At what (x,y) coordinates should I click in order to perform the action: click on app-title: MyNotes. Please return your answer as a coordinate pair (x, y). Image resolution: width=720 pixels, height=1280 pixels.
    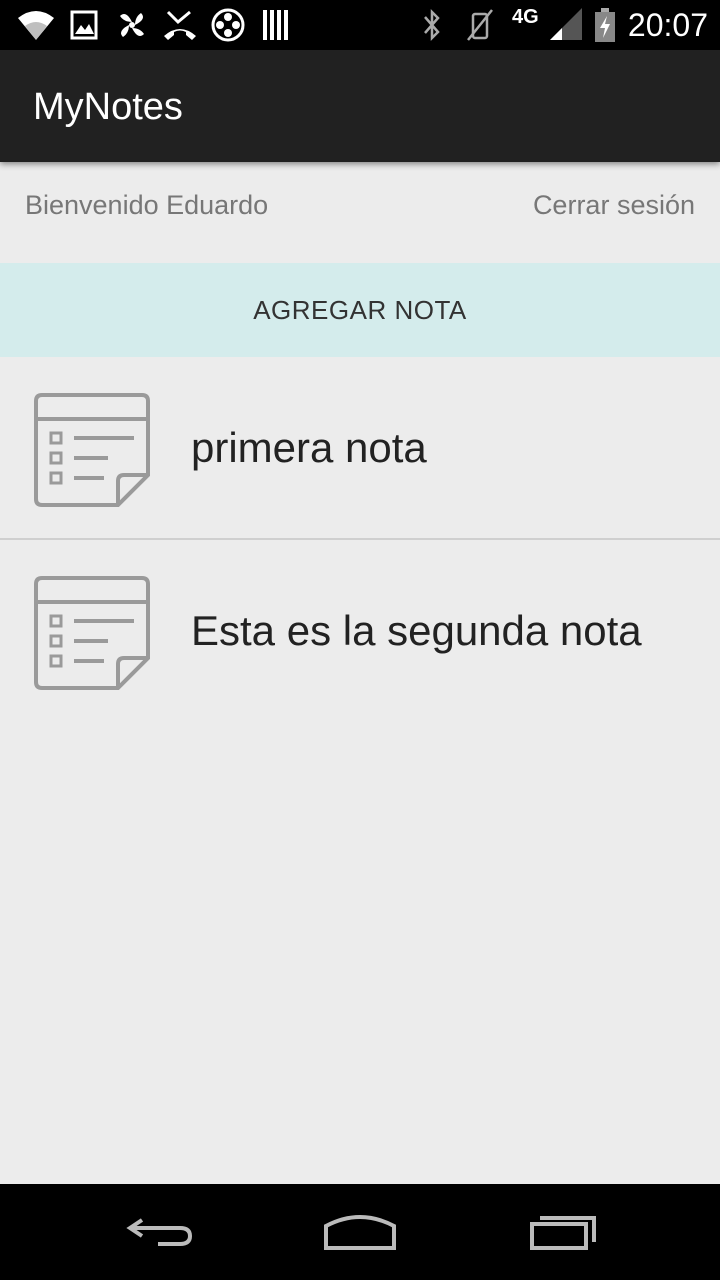
    Looking at the image, I should click on (108, 107).